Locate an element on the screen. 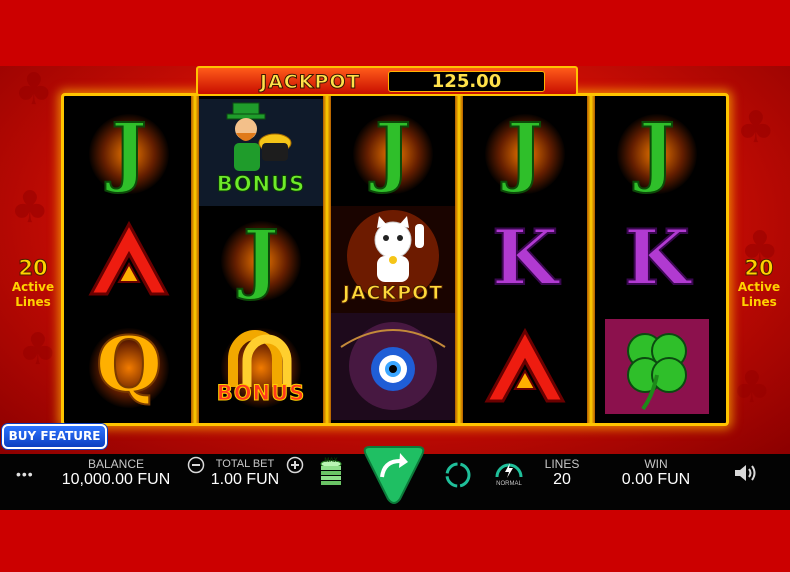 This screenshot has height=572, width=790. balance-label: BALANCE is located at coordinates (116, 464).